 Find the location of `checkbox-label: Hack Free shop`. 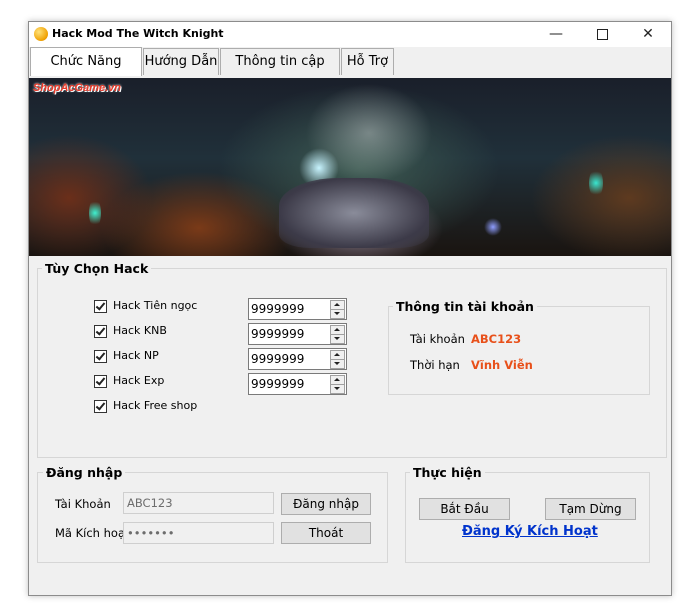

checkbox-label: Hack Free shop is located at coordinates (155, 405).